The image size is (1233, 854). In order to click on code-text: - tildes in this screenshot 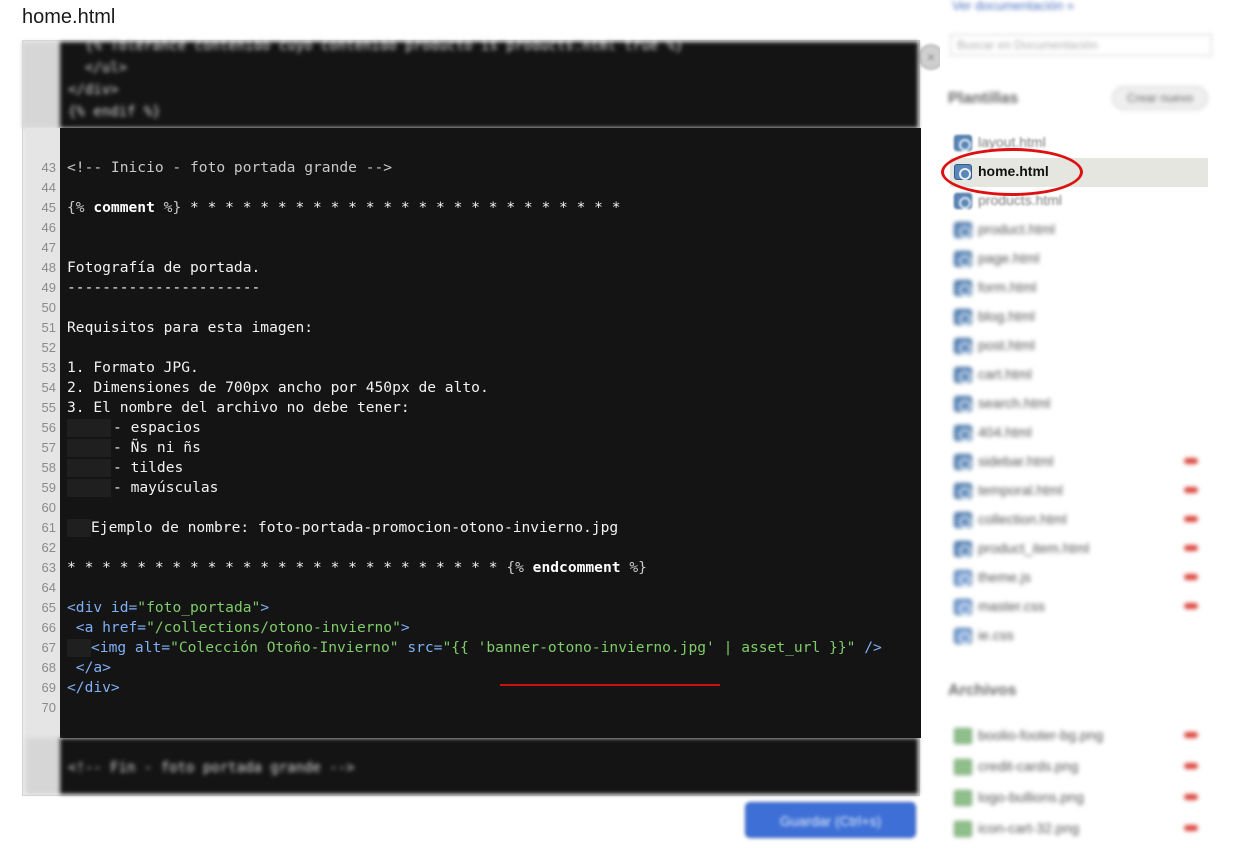, I will do `click(125, 468)`.